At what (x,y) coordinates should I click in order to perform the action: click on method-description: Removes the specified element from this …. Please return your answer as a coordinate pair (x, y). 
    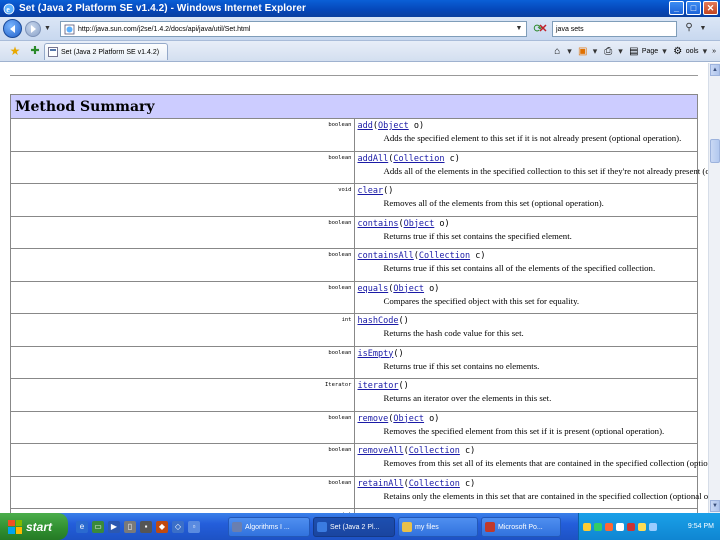
    Looking at the image, I should click on (524, 430).